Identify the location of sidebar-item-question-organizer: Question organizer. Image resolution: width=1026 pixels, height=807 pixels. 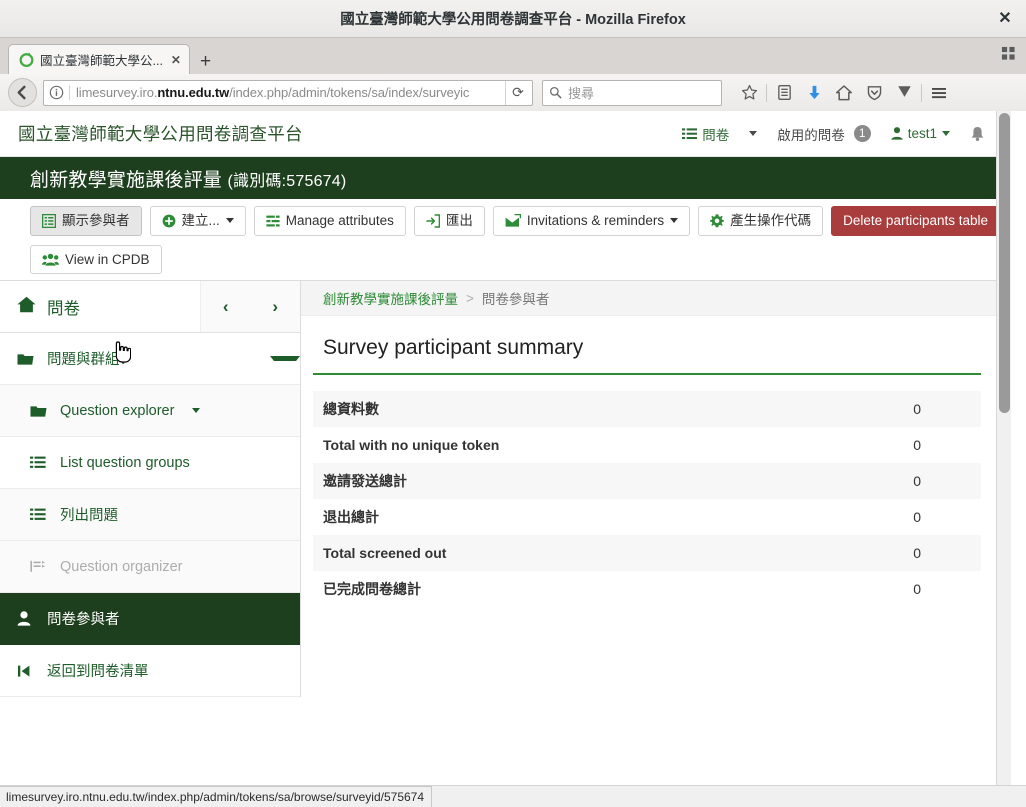
(150, 567).